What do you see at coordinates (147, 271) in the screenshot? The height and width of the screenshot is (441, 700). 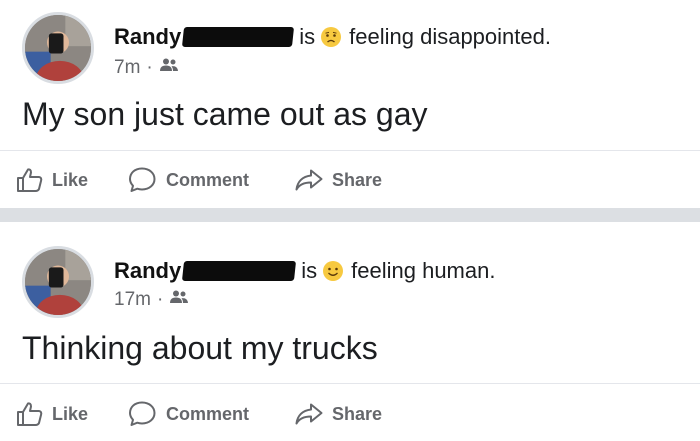 I see `author-name: Randy` at bounding box center [147, 271].